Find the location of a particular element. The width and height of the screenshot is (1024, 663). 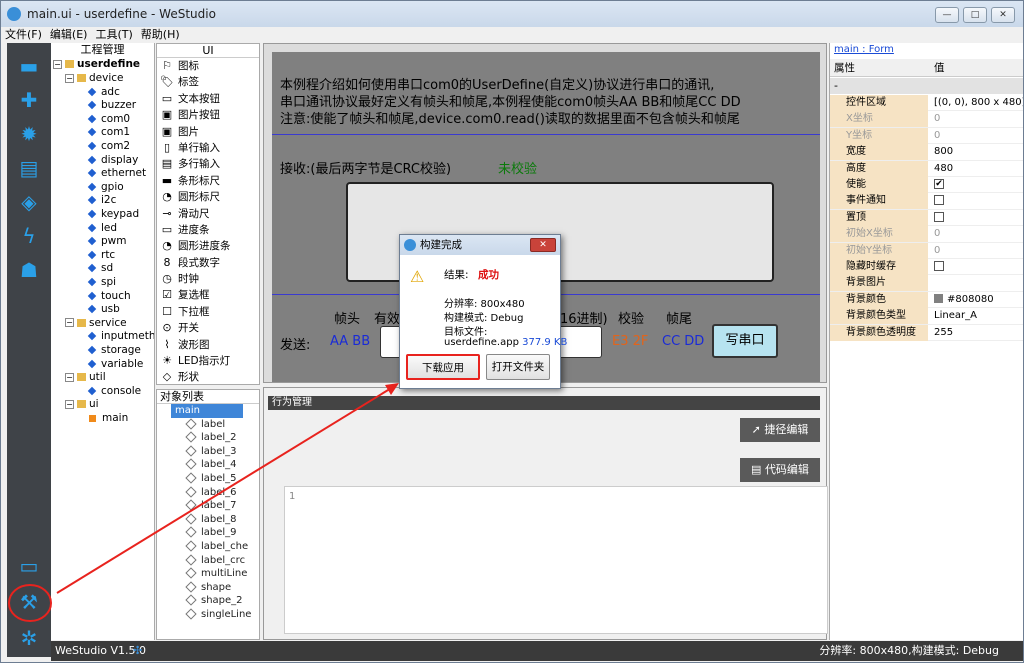

component-item: 8 段式数字 is located at coordinates (208, 263).